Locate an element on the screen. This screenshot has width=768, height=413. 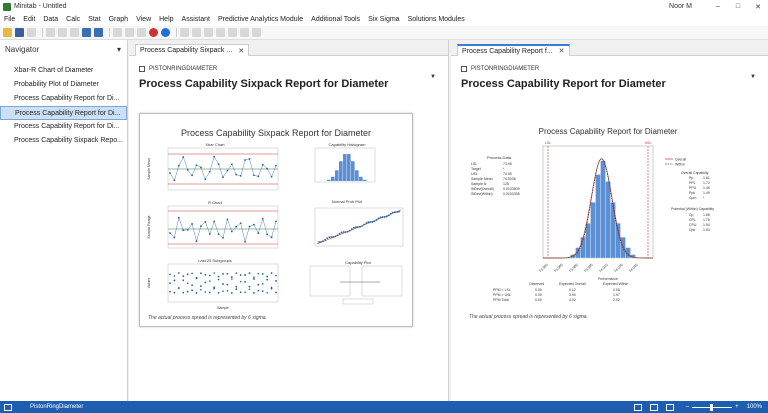
menu-stat: Stat is located at coordinates (94, 19).